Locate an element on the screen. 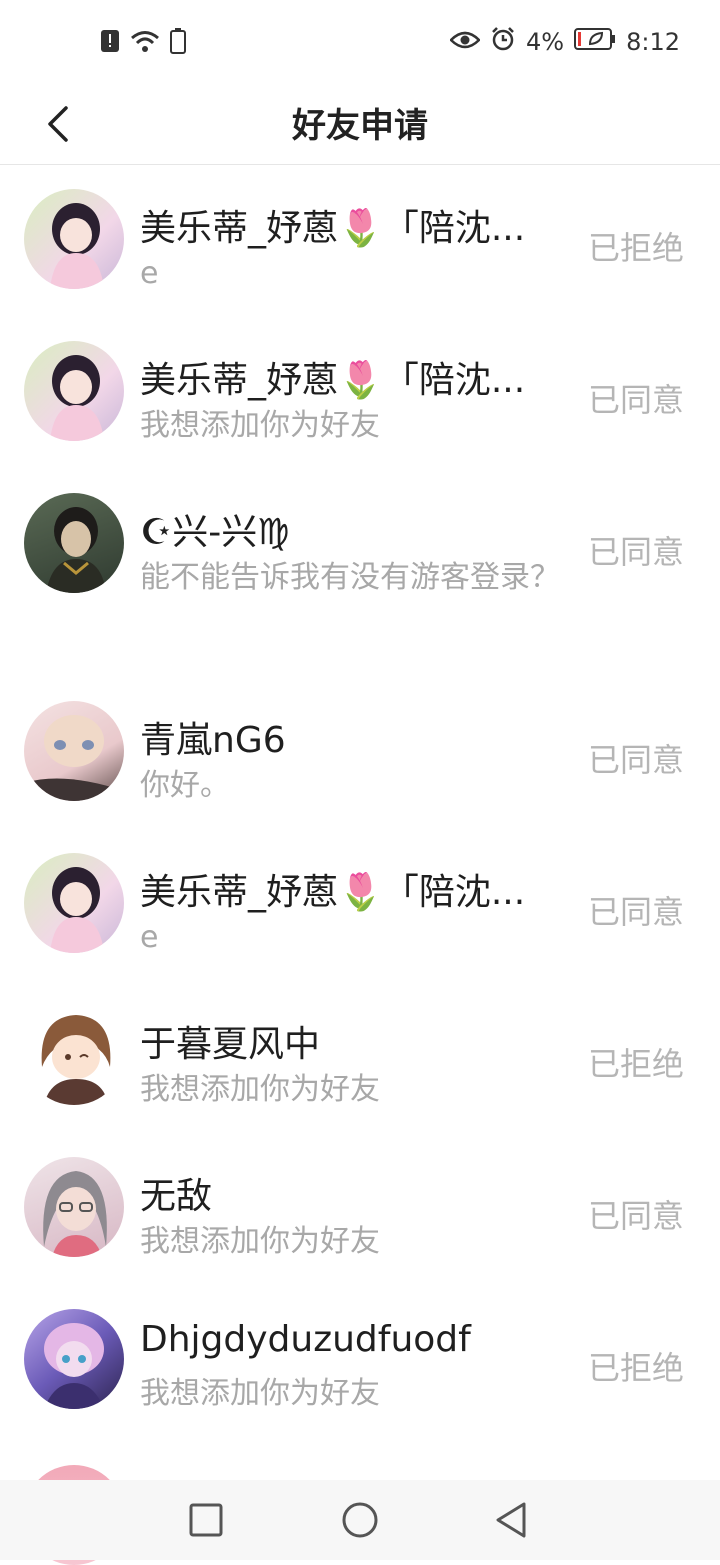 The image size is (720, 1565). request-row: 美乐蒂_妤蒽🌷「陪沈... 我想添加你为好友 已同意 is located at coordinates (360, 393).